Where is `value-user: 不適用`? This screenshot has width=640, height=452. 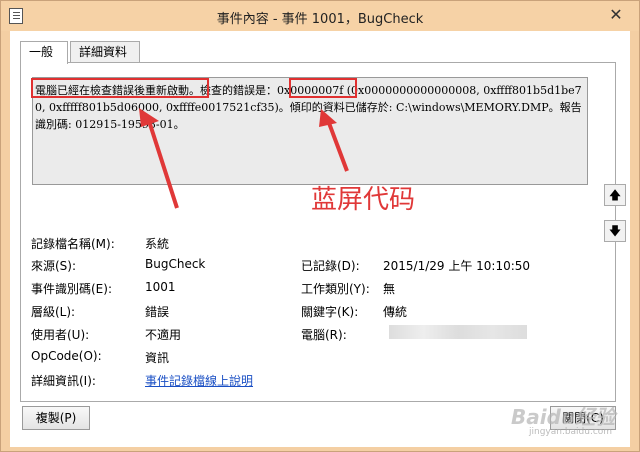
value-user: 不適用 is located at coordinates (163, 335).